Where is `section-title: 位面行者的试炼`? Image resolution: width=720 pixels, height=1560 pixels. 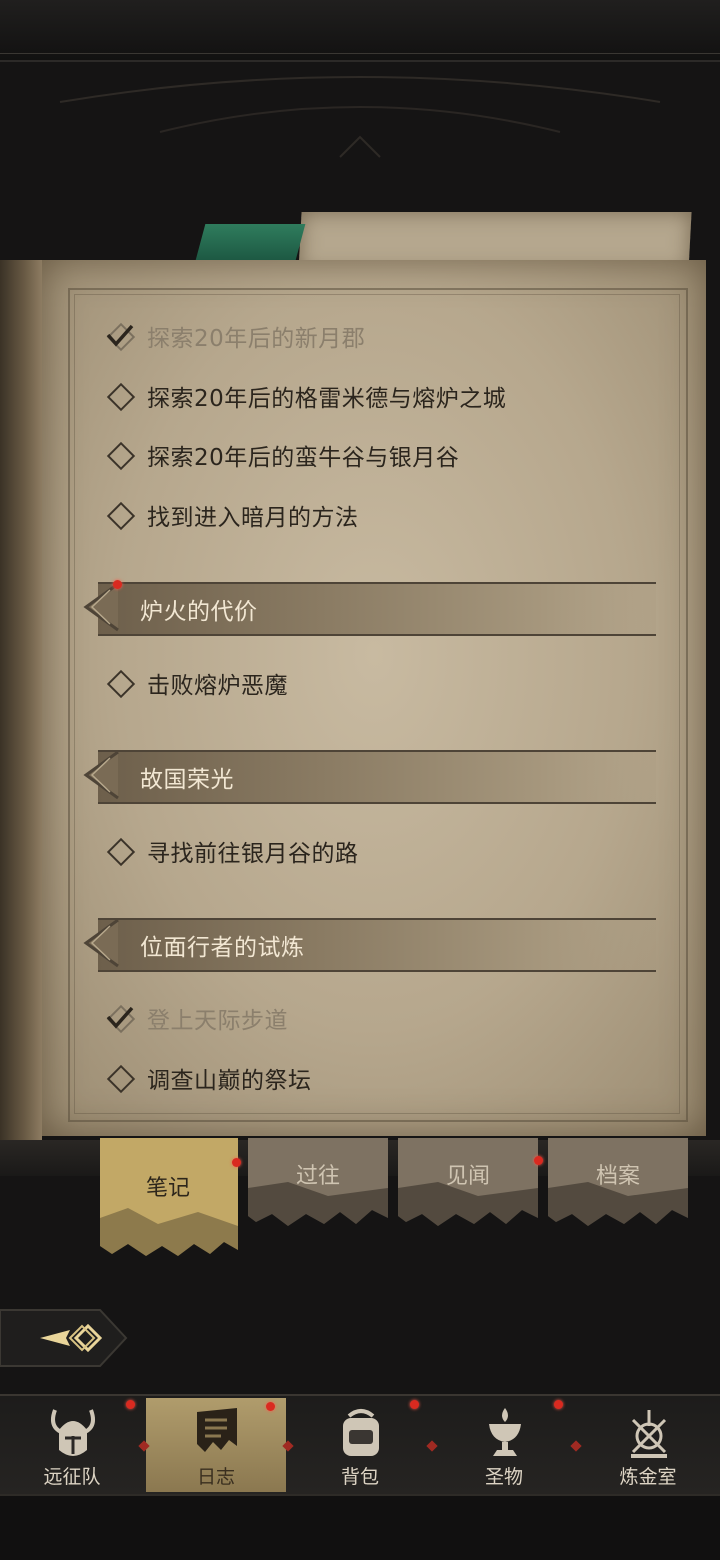
section-title: 位面行者的试炼 is located at coordinates (222, 948).